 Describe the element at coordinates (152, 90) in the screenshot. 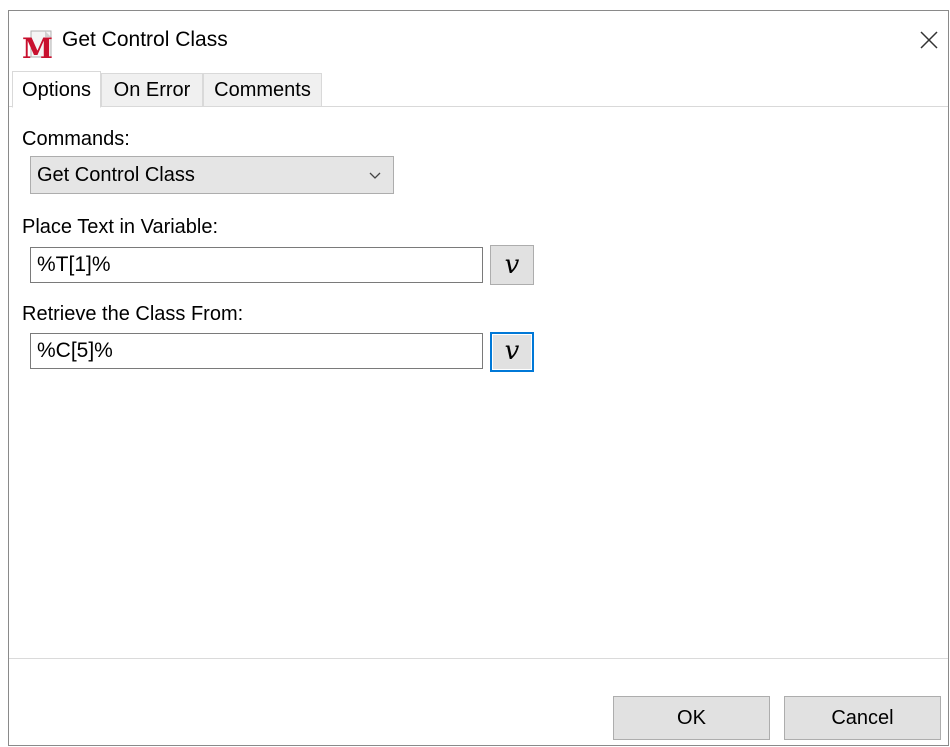

I see `tab-on-error: On Error` at that location.